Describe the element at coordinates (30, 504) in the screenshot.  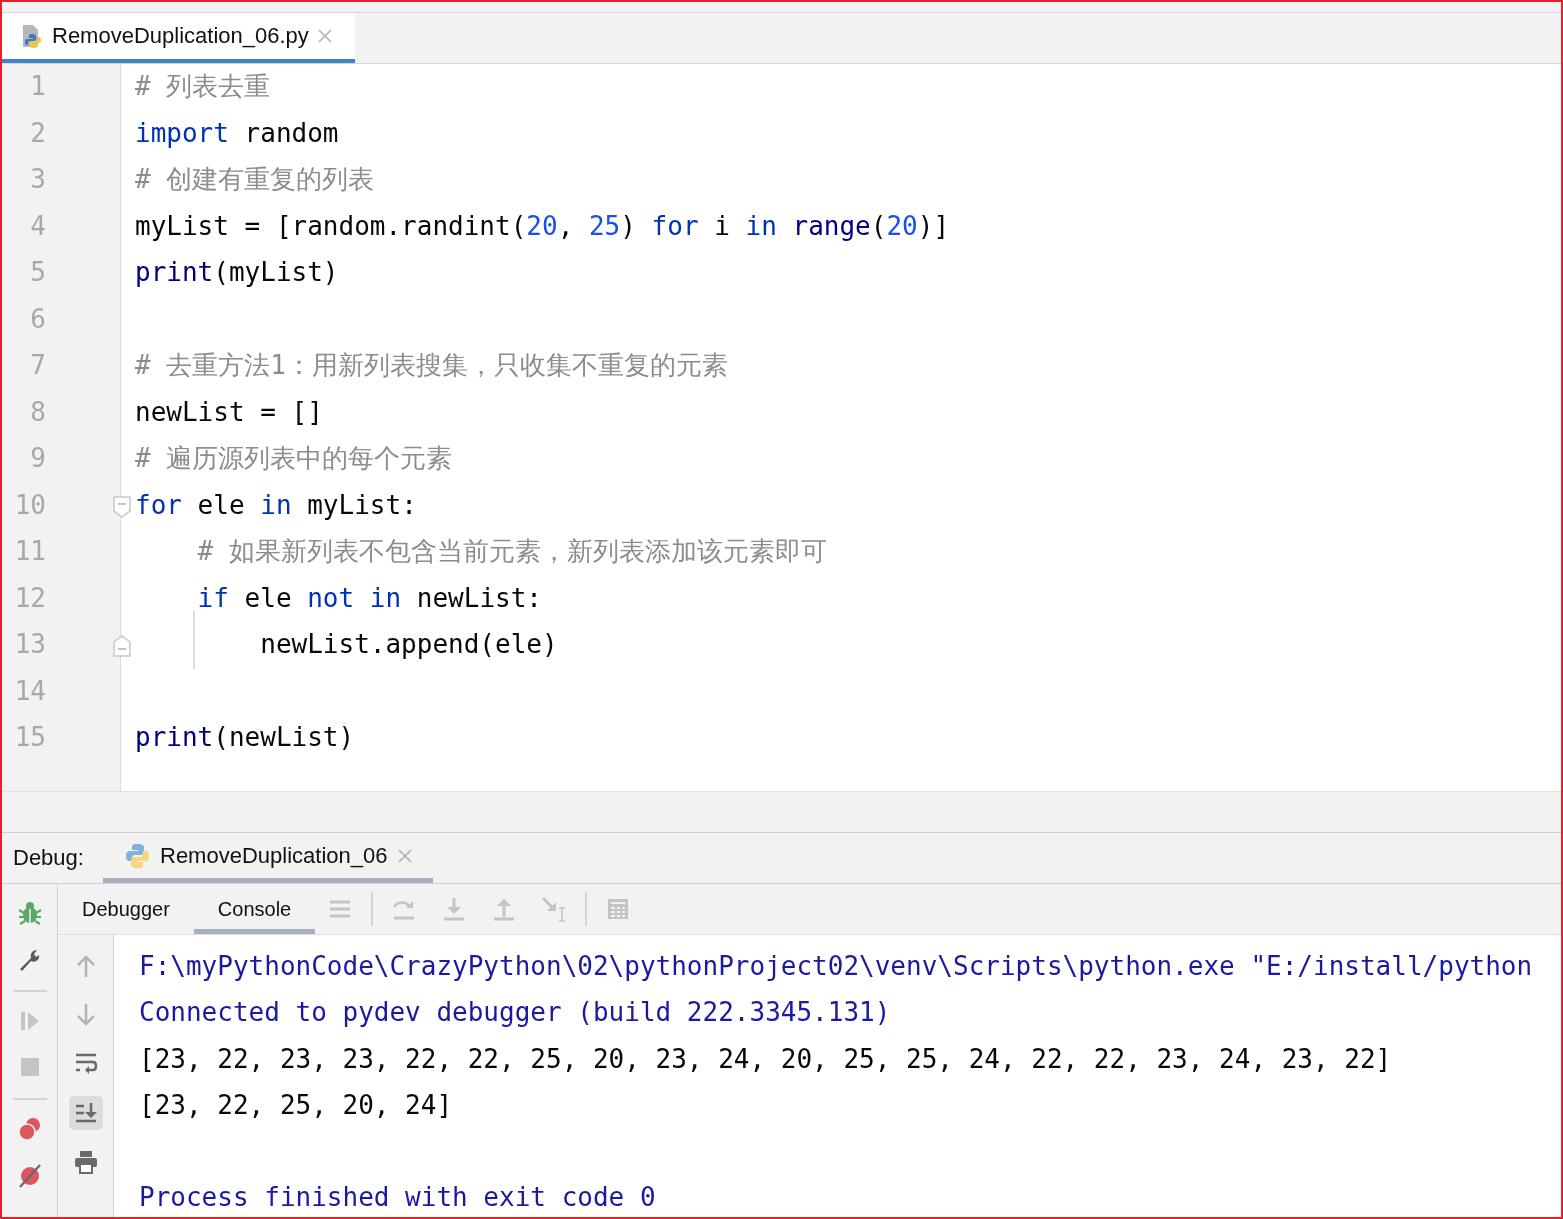
I see `line-number: 10` at that location.